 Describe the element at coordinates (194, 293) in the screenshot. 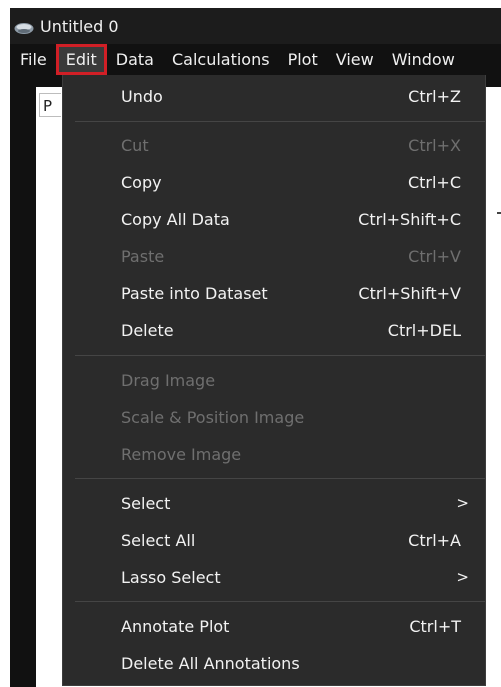

I see `menu-item-label: Paste into Dataset` at that location.